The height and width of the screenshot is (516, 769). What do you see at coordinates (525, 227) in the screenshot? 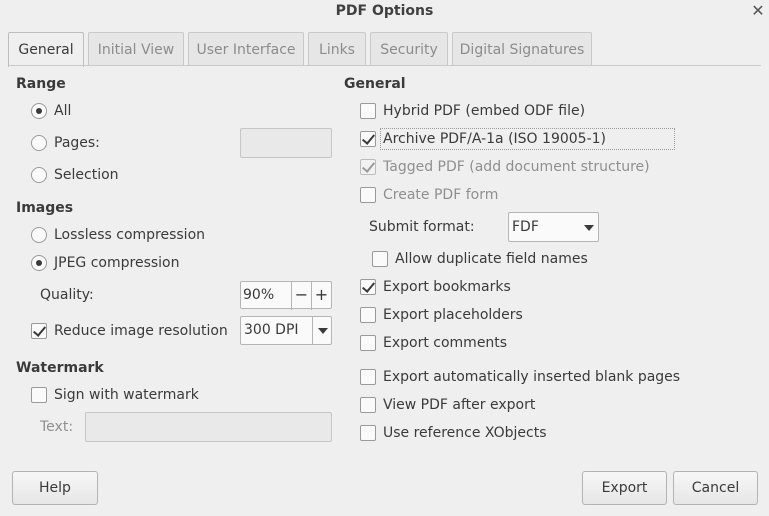
I see `submit-format-value: FDF` at bounding box center [525, 227].